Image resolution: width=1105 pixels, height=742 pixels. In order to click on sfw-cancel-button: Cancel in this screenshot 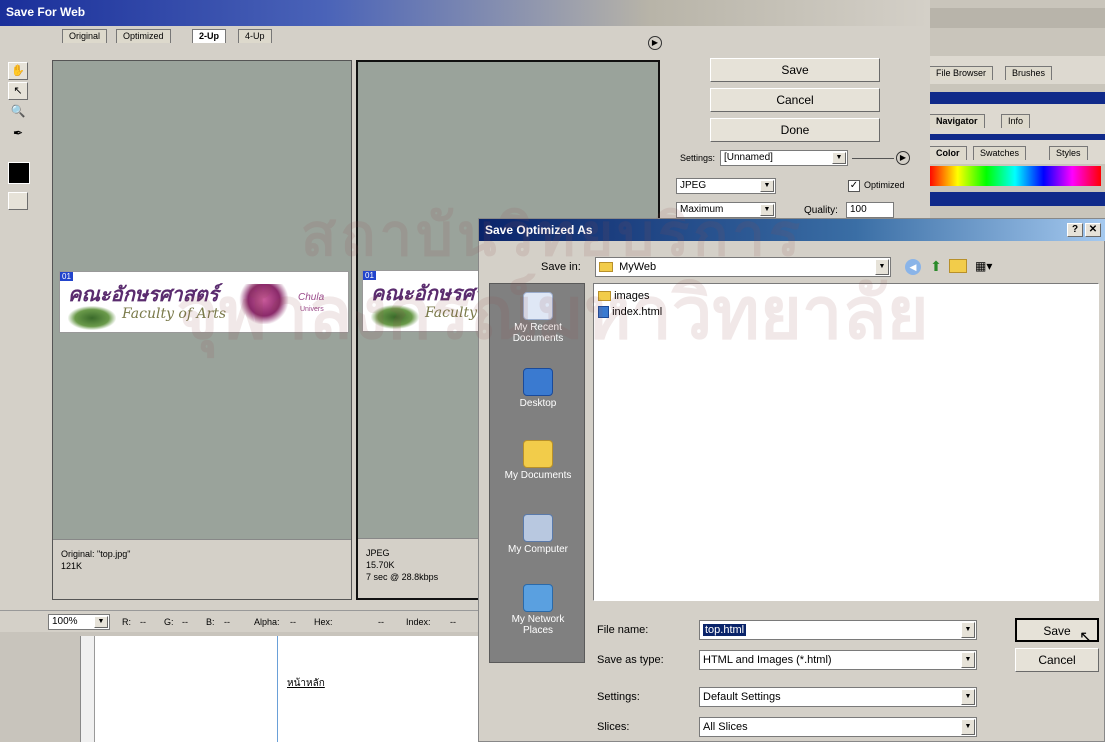, I will do `click(795, 100)`.